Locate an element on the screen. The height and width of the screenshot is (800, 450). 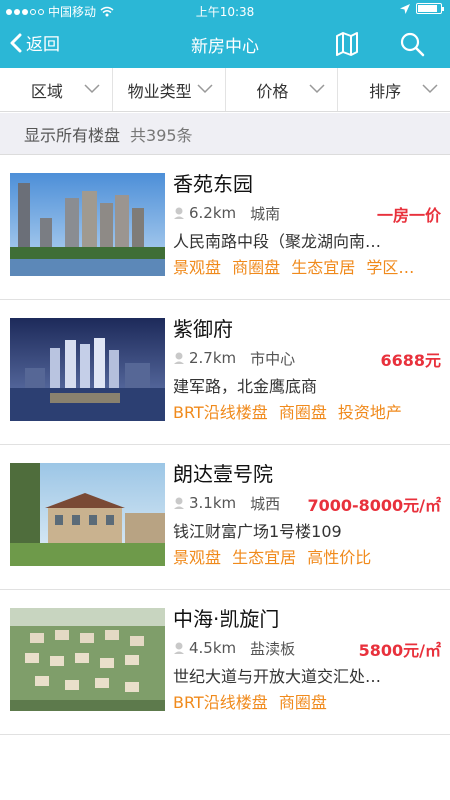
listing-tags: BRT沿线楼盘 商圈盘 投资地产 is located at coordinates (308, 413).